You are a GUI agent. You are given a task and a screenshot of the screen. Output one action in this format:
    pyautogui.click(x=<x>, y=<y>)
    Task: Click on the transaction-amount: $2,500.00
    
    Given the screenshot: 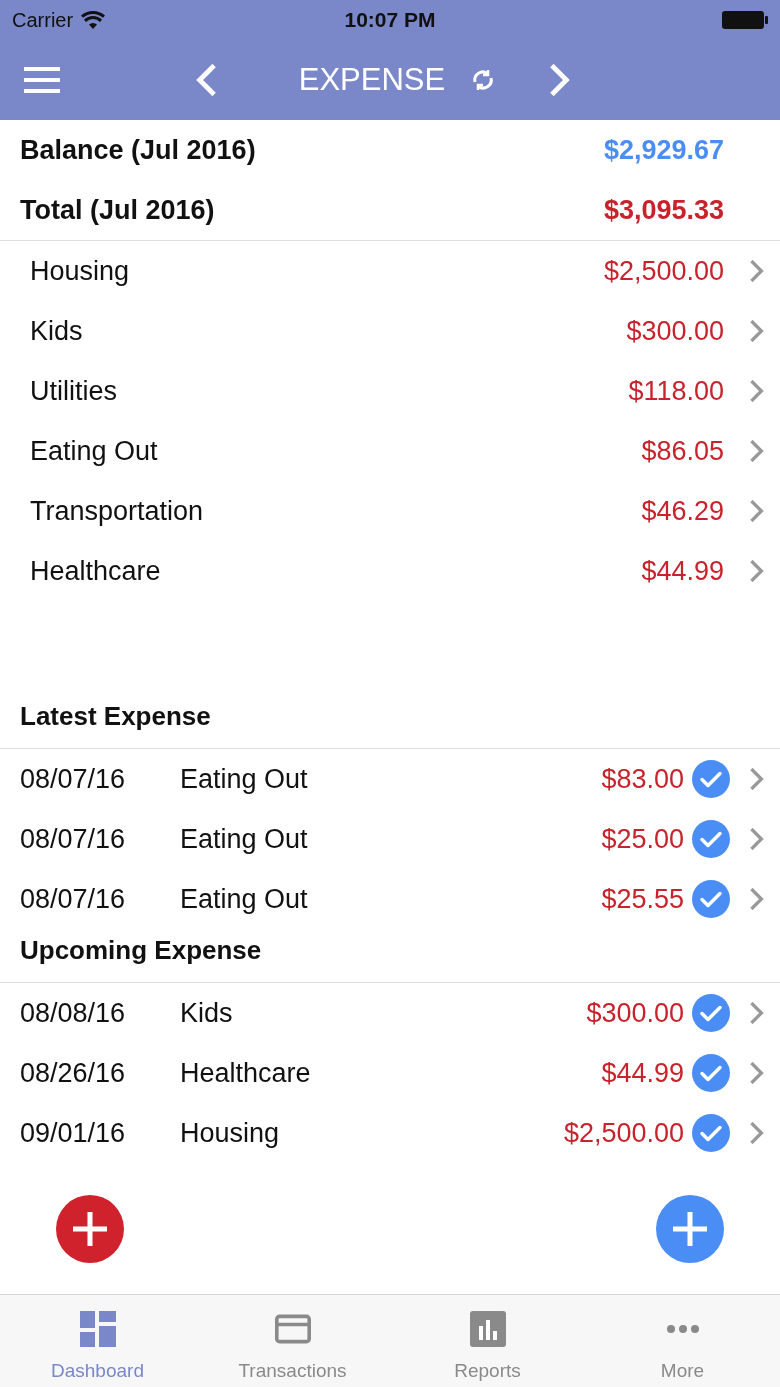 What is the action you would take?
    pyautogui.click(x=623, y=1133)
    